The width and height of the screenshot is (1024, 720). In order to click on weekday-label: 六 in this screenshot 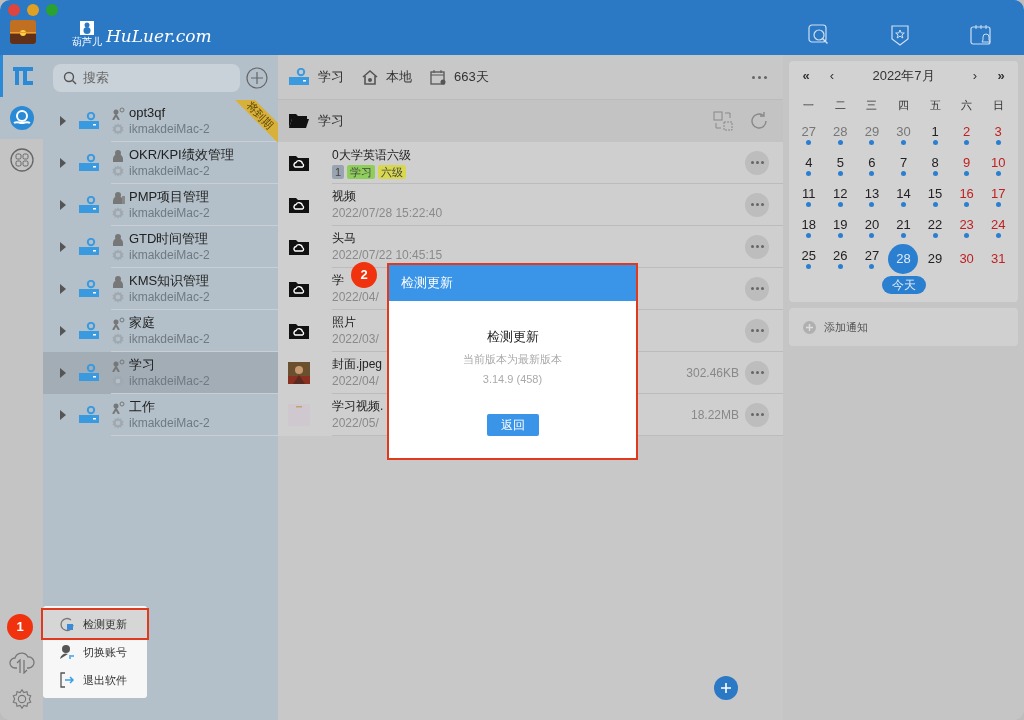, I will do `click(967, 105)`.